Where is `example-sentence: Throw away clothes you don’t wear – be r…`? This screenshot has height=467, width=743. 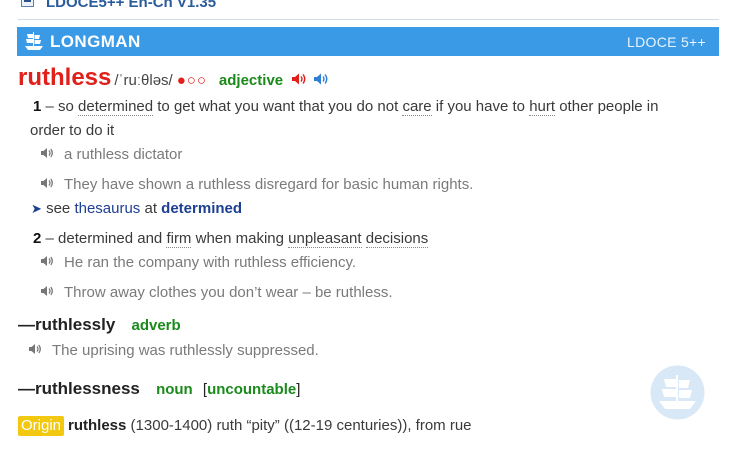
example-sentence: Throw away clothes you don’t wear – be r… is located at coordinates (216, 292).